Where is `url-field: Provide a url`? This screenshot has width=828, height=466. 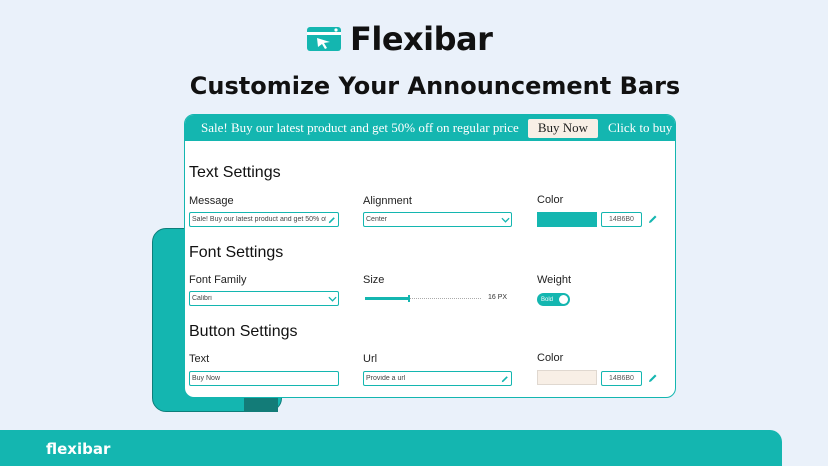
url-field: Provide a url is located at coordinates (437, 378).